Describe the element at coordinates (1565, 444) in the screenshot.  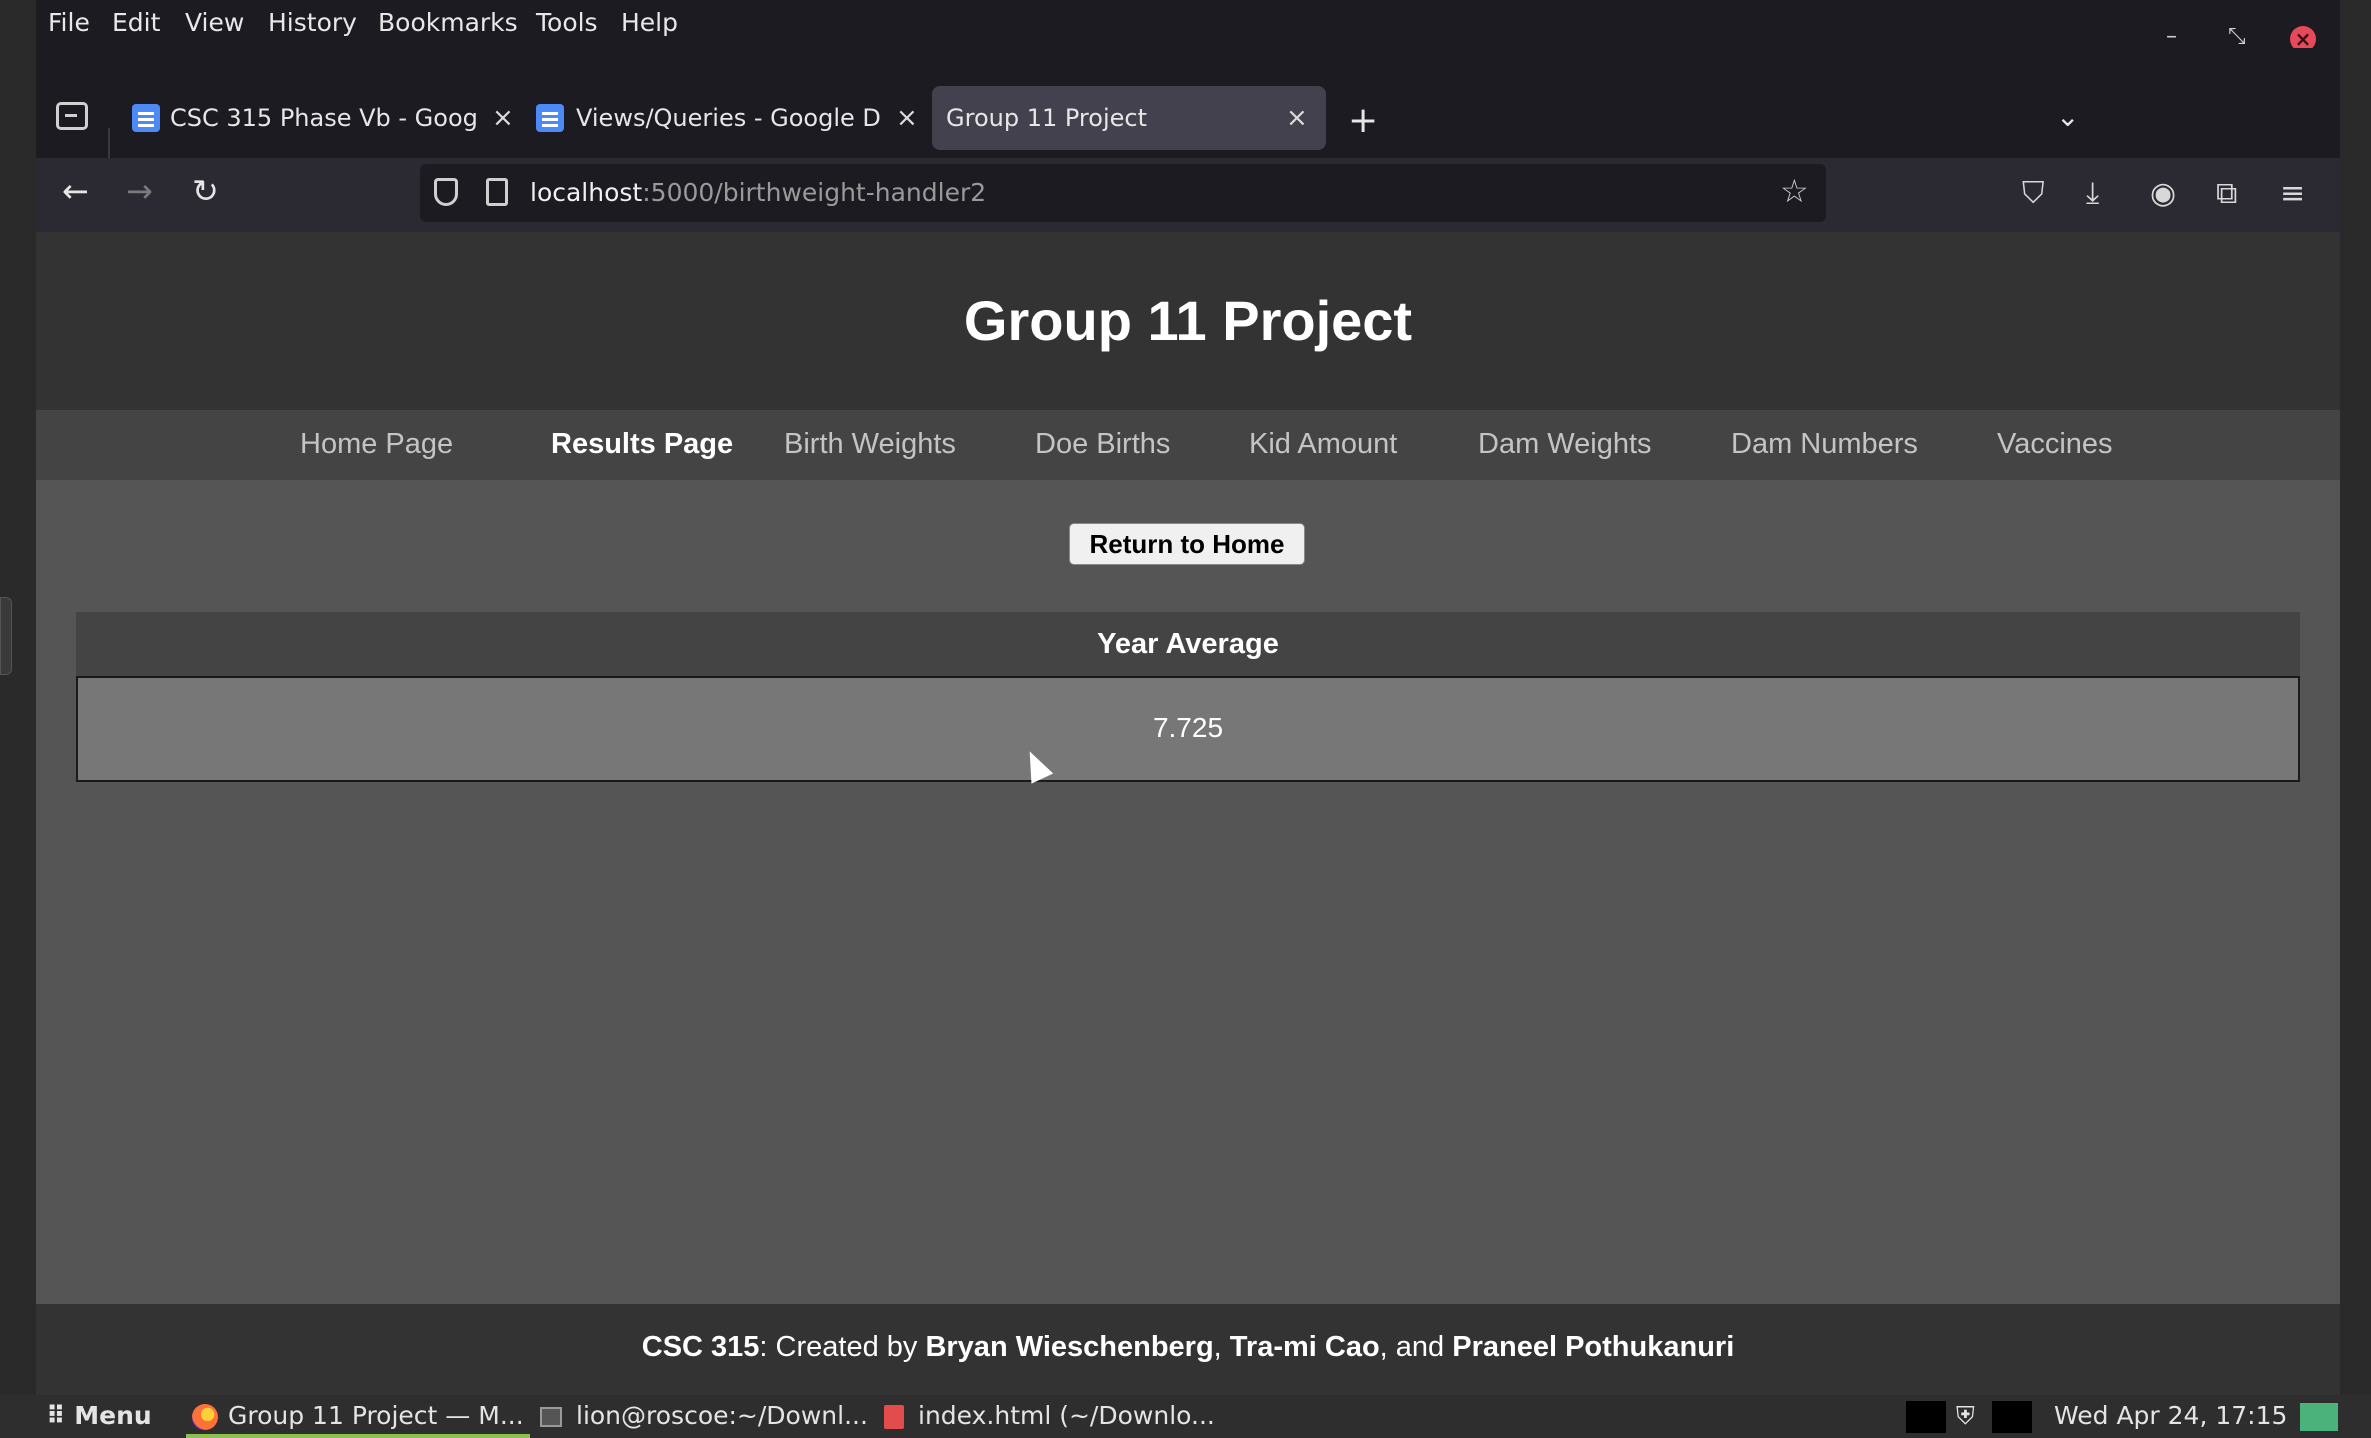
I see `nav-dam-weights: Dam Weights` at that location.